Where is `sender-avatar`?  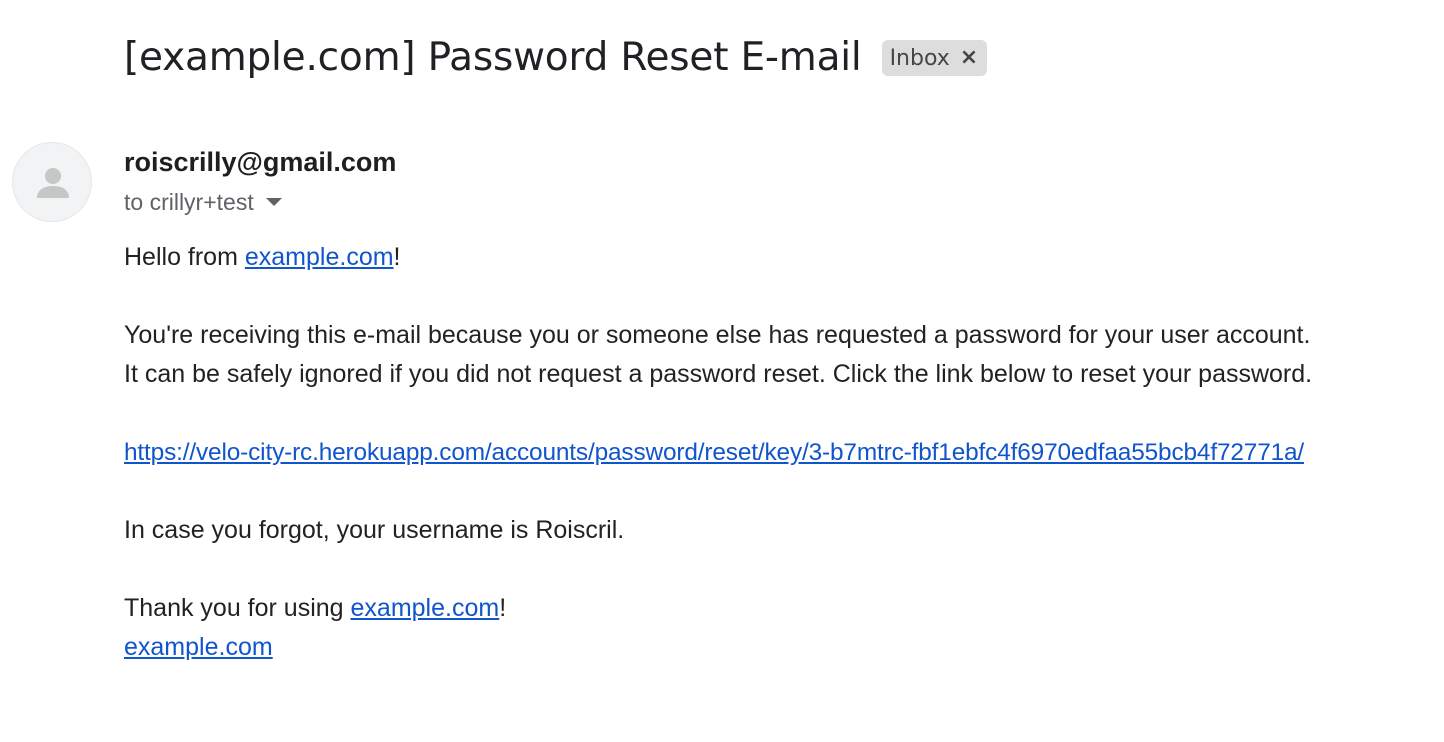
sender-avatar is located at coordinates (52, 182).